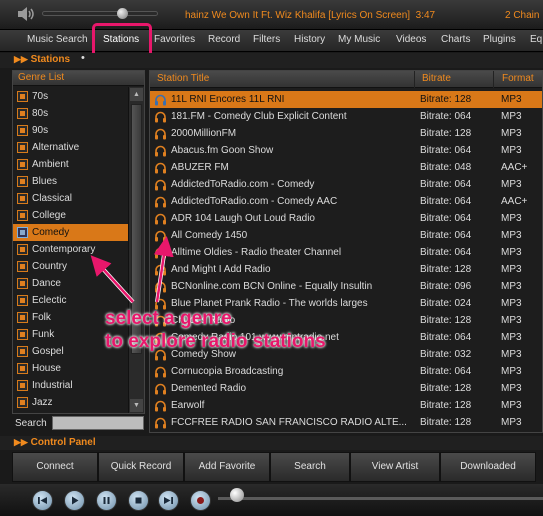  What do you see at coordinates (455, 39) in the screenshot?
I see `menu-charts: Charts` at bounding box center [455, 39].